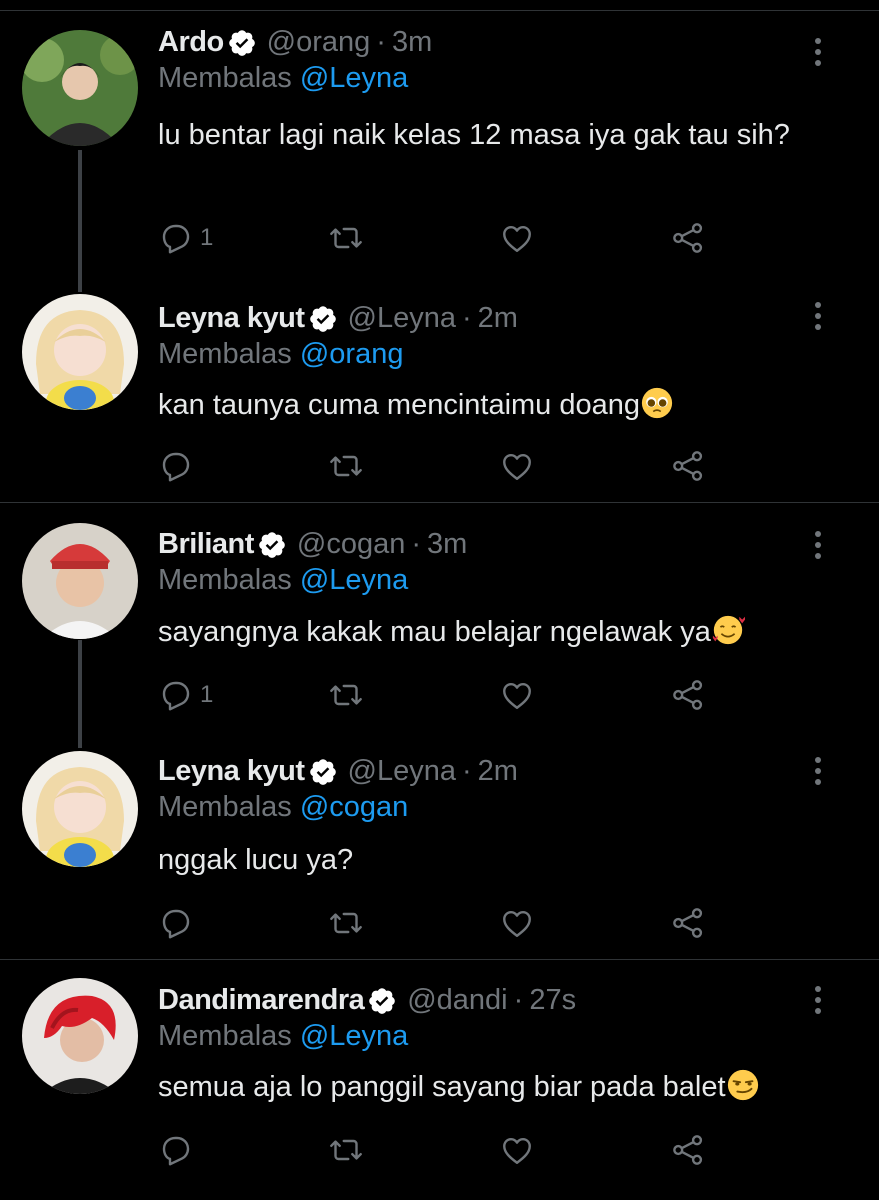 The width and height of the screenshot is (879, 1200). I want to click on reply-count: 1, so click(207, 237).